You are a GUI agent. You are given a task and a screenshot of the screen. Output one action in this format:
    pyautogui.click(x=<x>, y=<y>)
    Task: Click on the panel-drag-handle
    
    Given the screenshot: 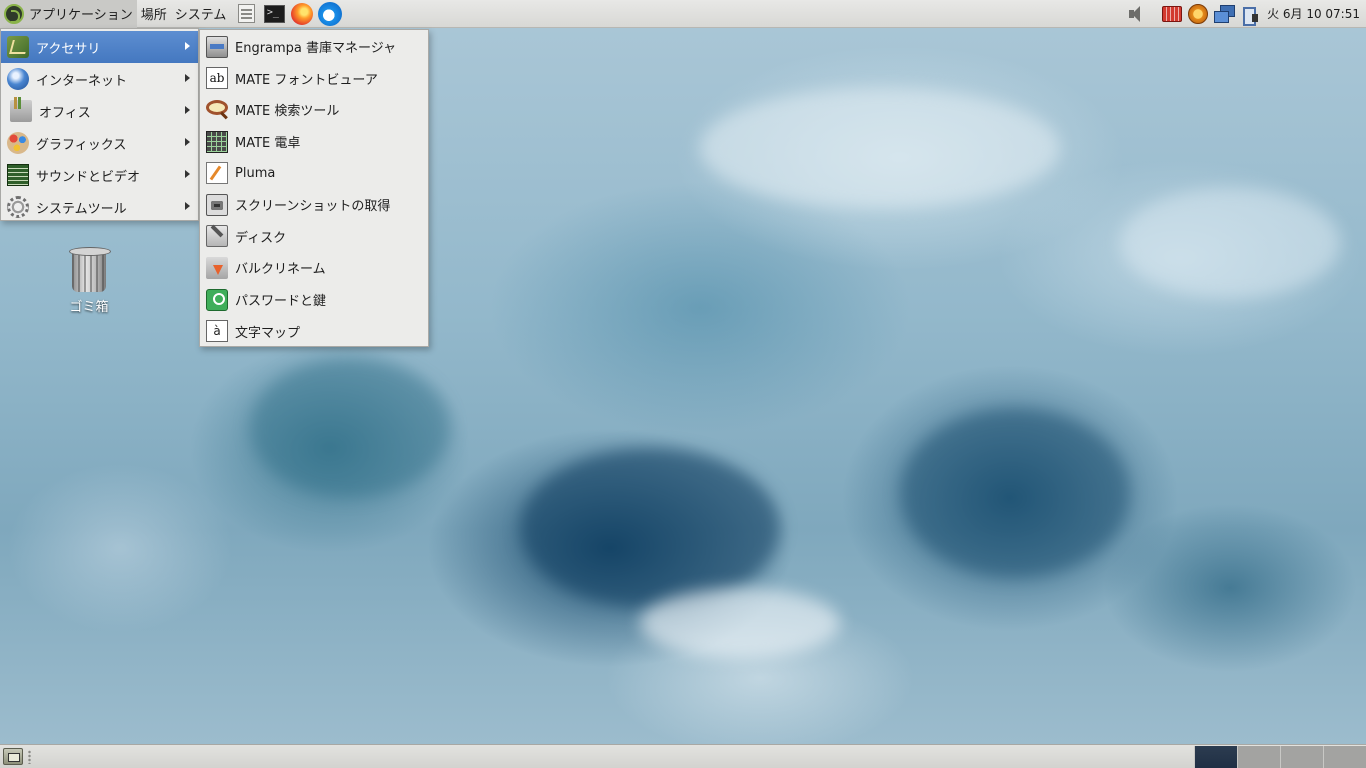 What is the action you would take?
    pyautogui.click(x=29, y=757)
    